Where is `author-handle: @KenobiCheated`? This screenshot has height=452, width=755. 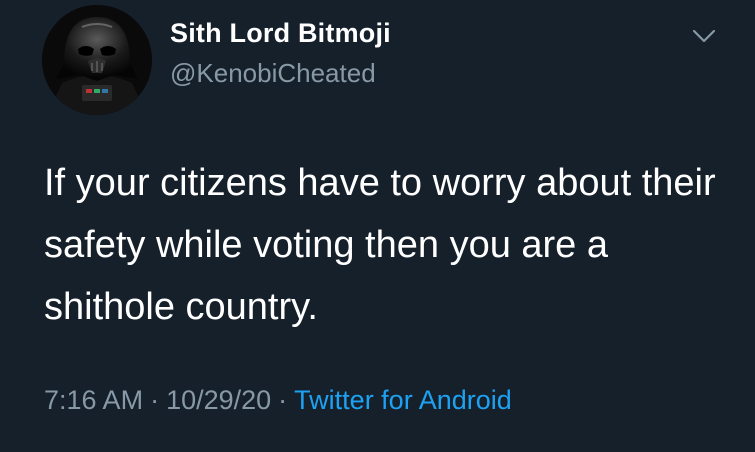
author-handle: @KenobiCheated is located at coordinates (273, 73).